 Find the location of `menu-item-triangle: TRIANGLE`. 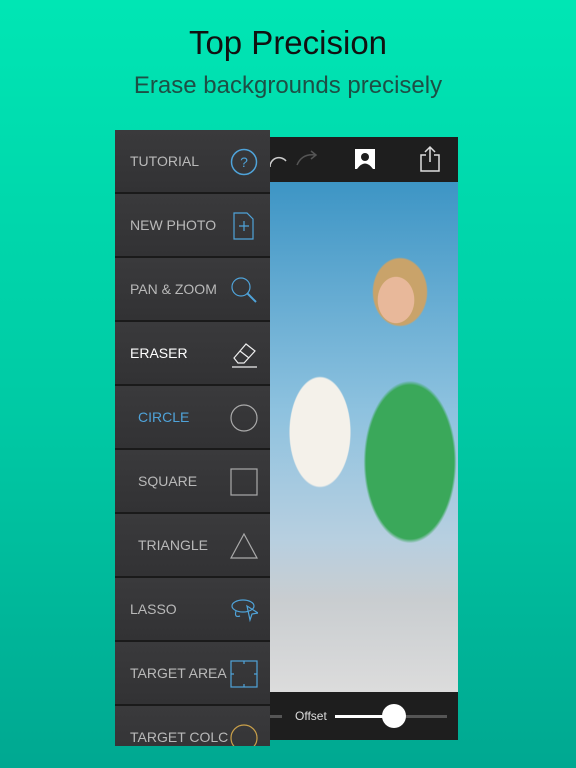

menu-item-triangle: TRIANGLE is located at coordinates (192, 546).